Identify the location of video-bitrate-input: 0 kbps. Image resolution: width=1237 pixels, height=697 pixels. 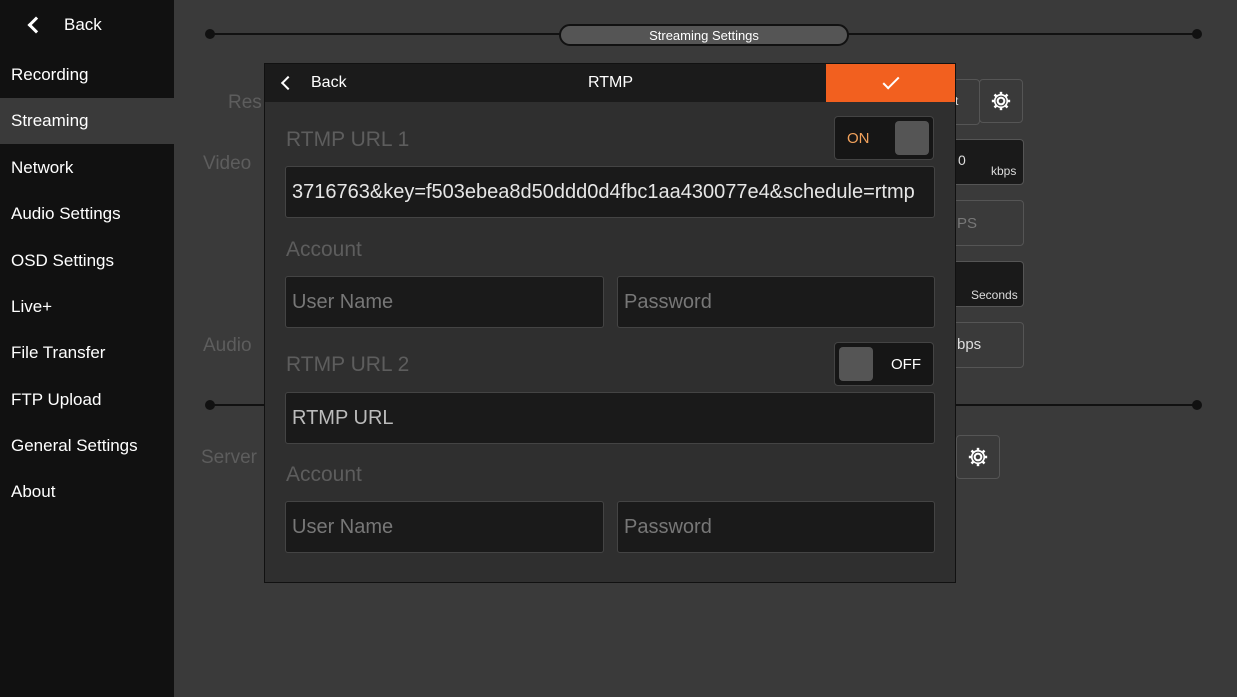
(987, 162).